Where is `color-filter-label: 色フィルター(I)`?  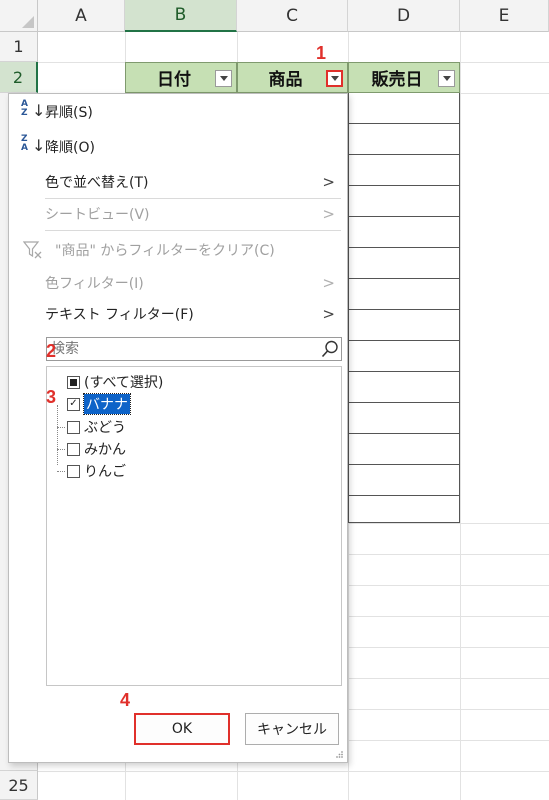 color-filter-label: 色フィルター(I) is located at coordinates (94, 284).